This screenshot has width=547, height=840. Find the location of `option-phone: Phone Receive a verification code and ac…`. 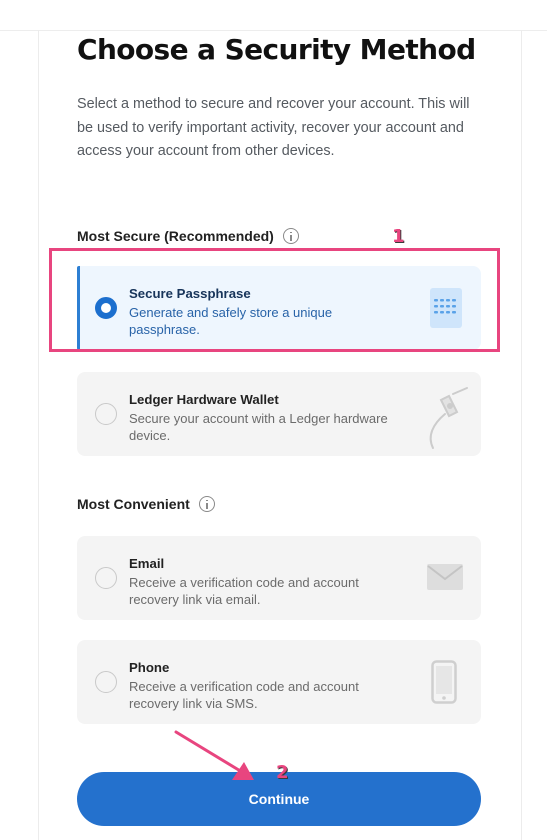

option-phone: Phone Receive a verification code and ac… is located at coordinates (279, 682).